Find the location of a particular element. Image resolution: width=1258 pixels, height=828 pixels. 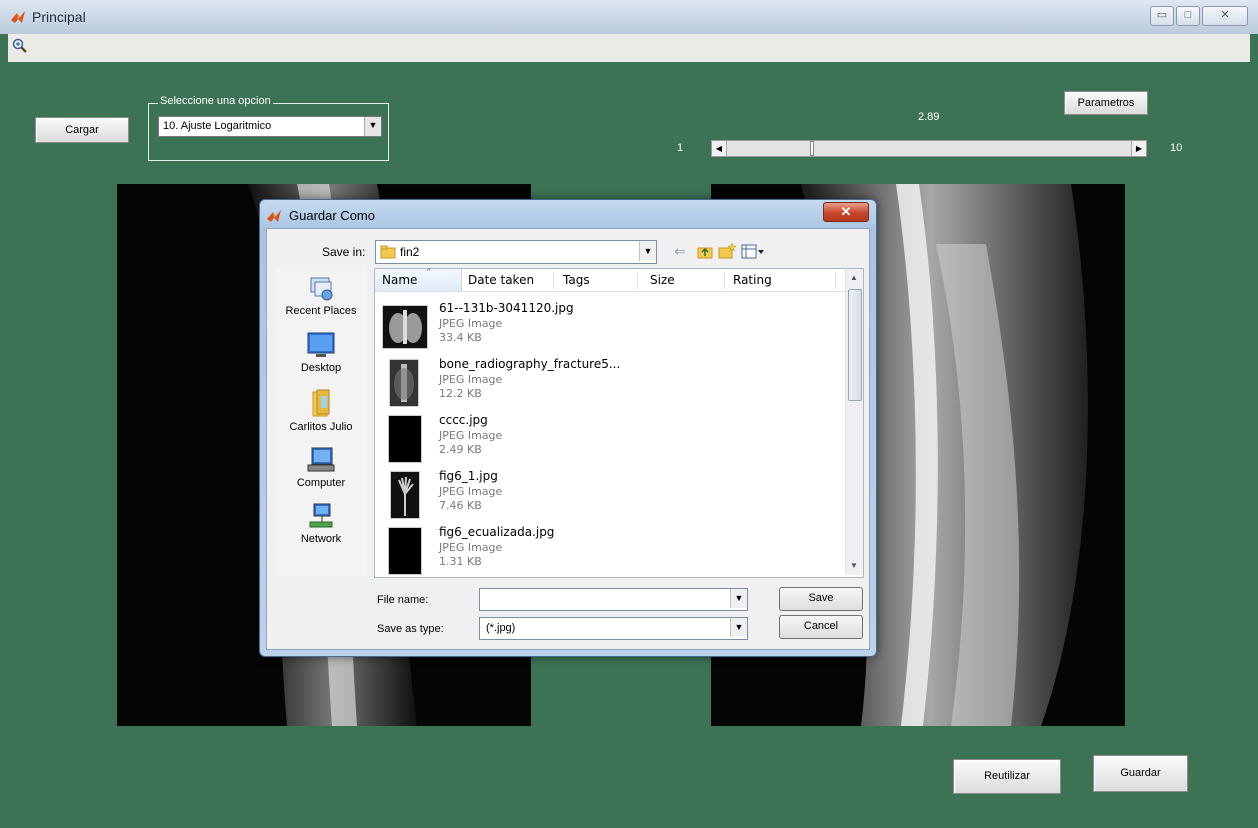

file-name: fig6_ecualizada.jpg is located at coordinates (497, 532).